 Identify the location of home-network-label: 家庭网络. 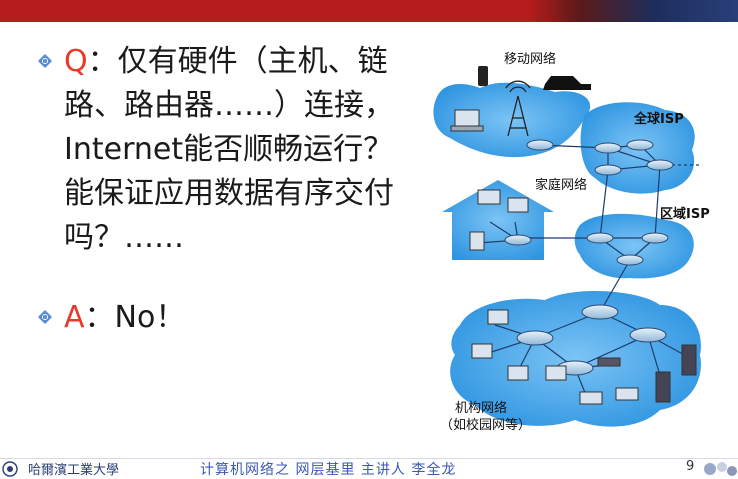
(561, 185).